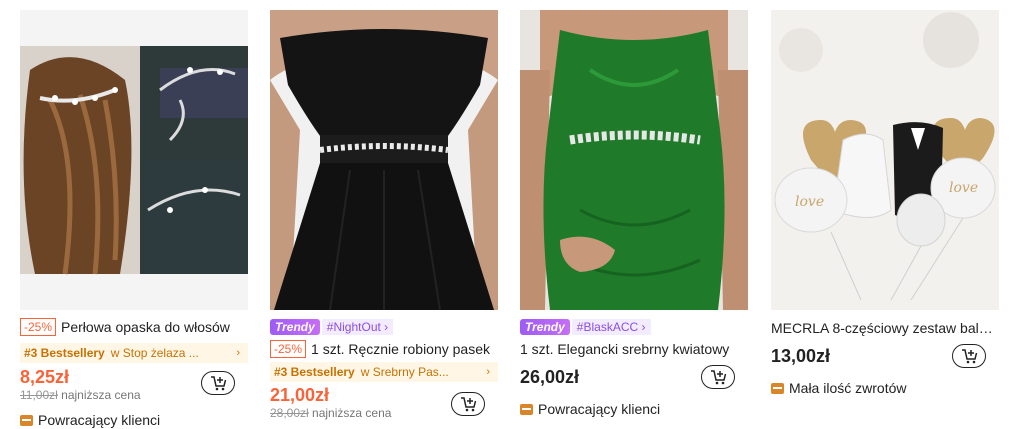  I want to click on hashtag-badge: #BlaskACC ›, so click(611, 327).